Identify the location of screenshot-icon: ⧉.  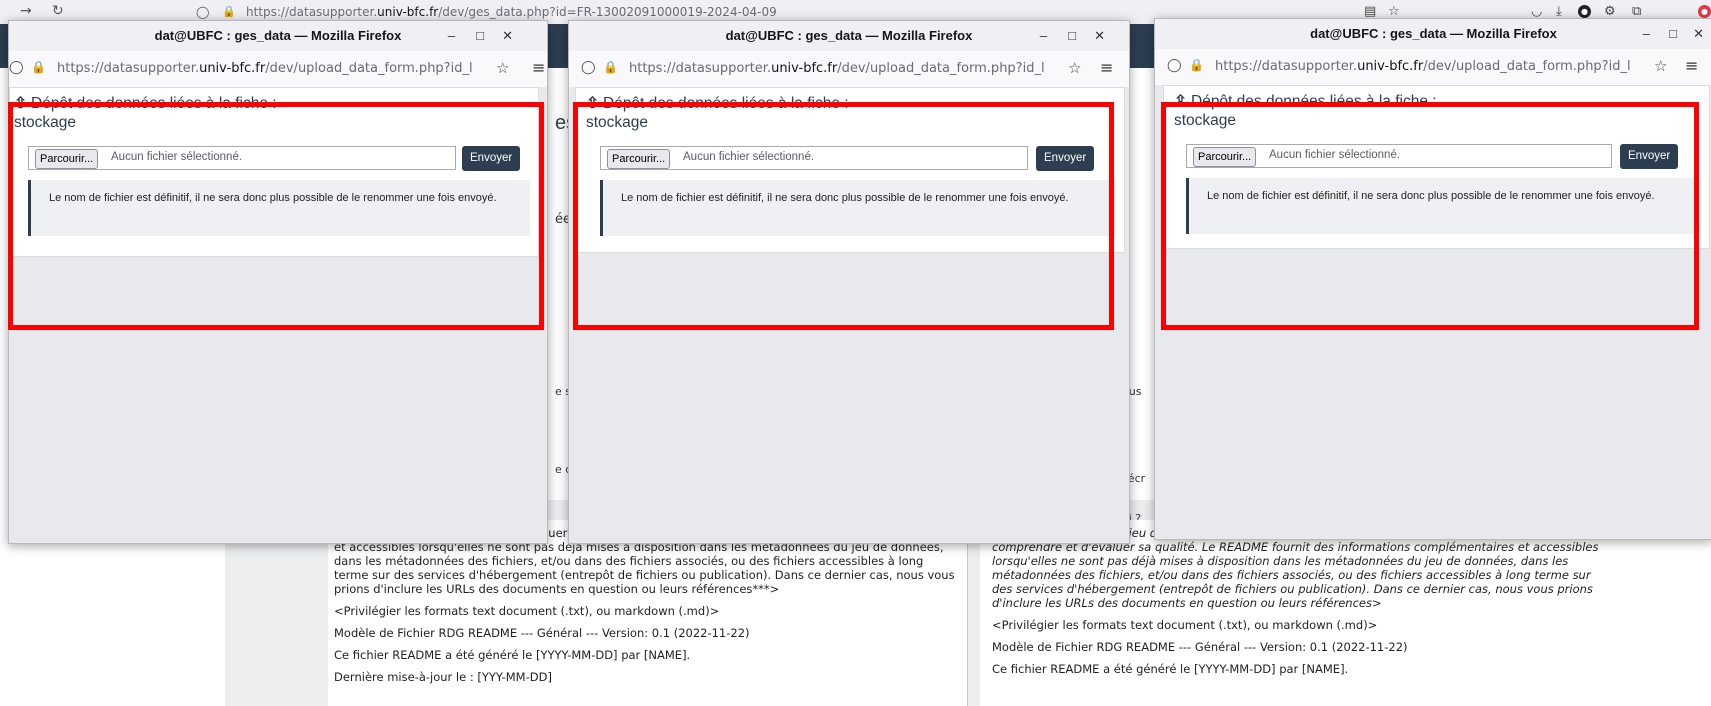
(1636, 11).